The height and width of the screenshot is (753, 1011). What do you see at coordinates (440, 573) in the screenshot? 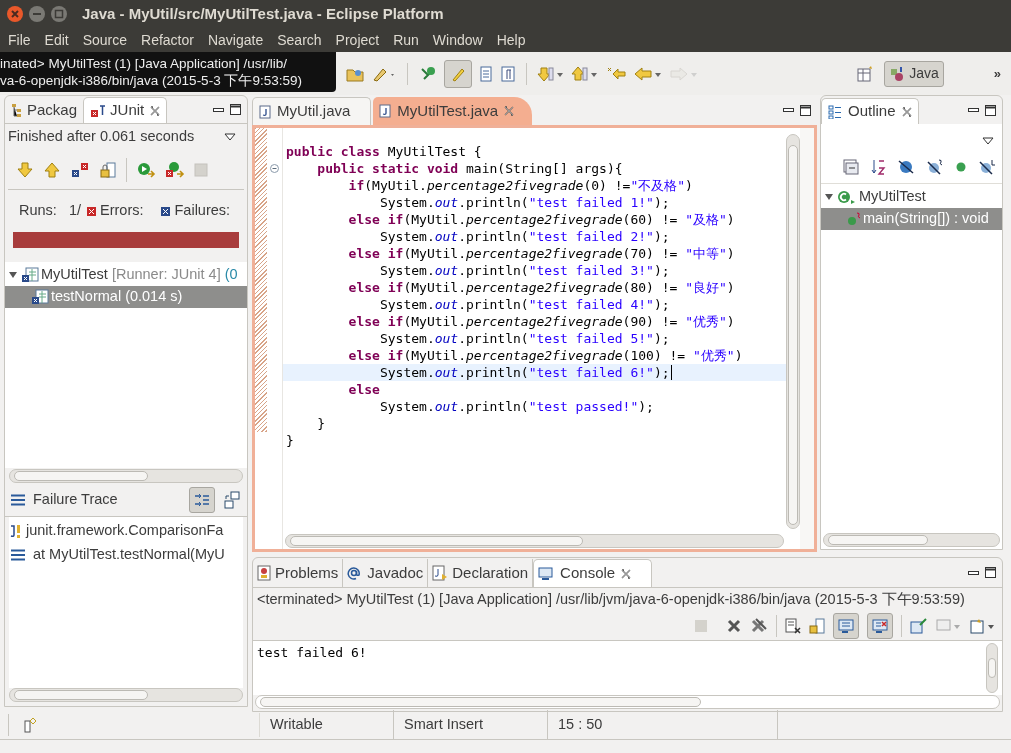
I see `declaration-icon` at bounding box center [440, 573].